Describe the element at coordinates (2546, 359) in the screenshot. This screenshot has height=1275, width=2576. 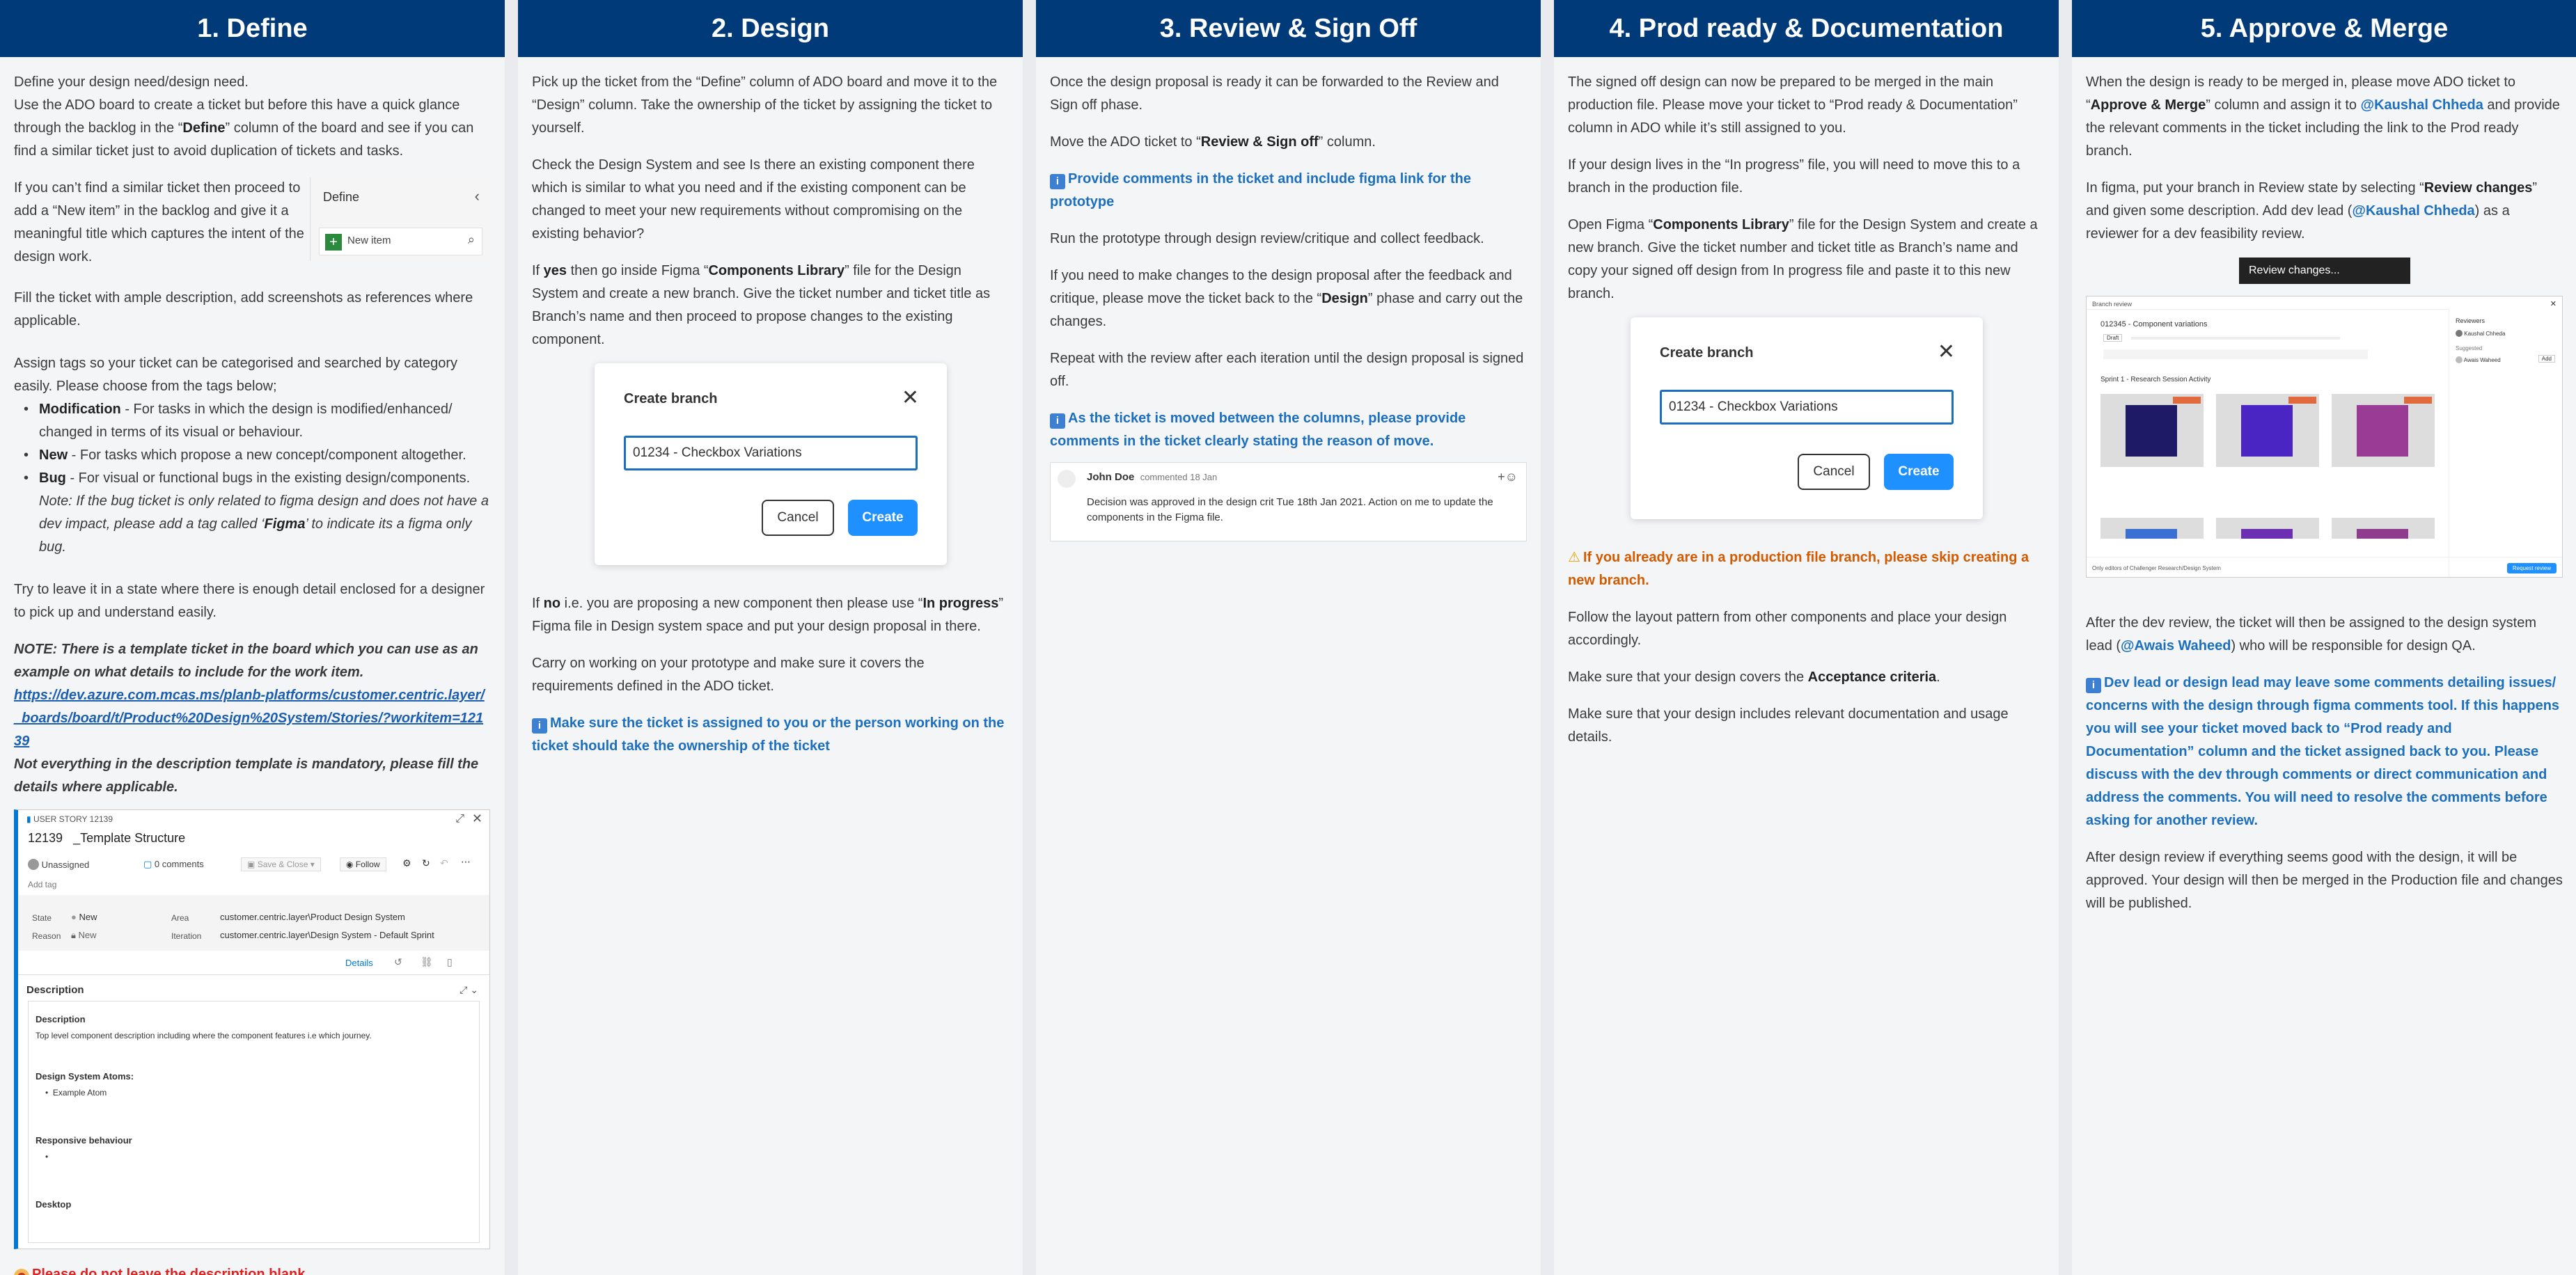
I see `add-reviewer-button: Add` at that location.